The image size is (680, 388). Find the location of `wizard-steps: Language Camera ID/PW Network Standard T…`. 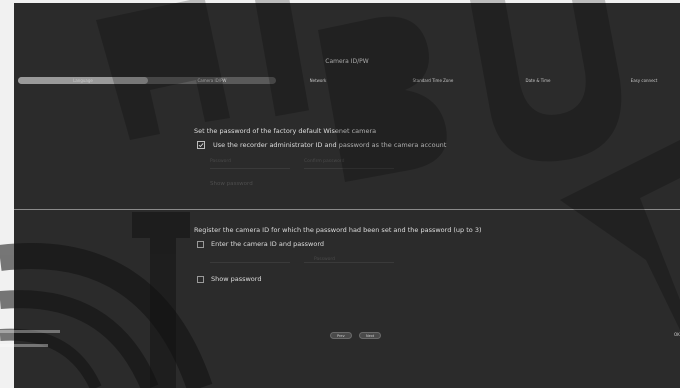

wizard-steps: Language Camera ID/PW Network Standard T… is located at coordinates (349, 80).